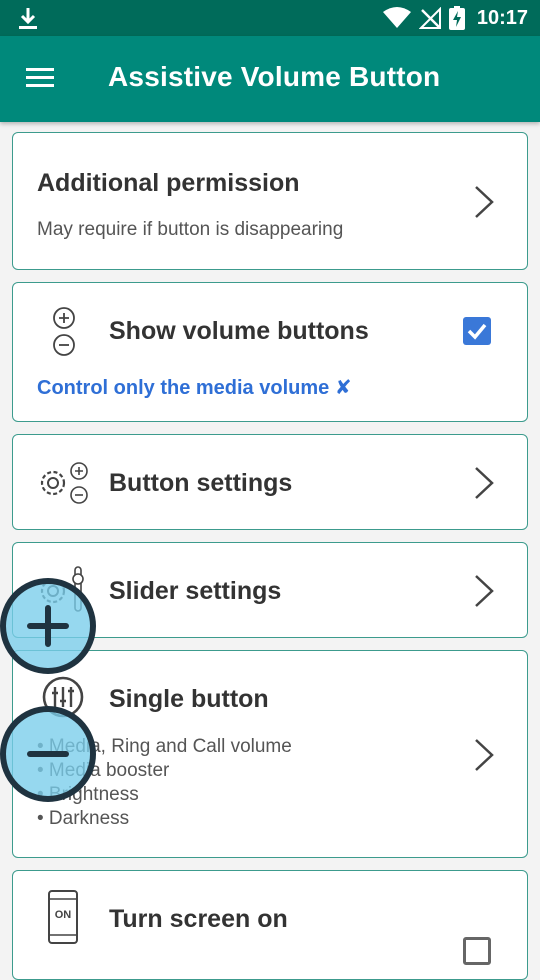 This screenshot has width=540, height=980. I want to click on turn-screen-on-checkbox, so click(477, 951).